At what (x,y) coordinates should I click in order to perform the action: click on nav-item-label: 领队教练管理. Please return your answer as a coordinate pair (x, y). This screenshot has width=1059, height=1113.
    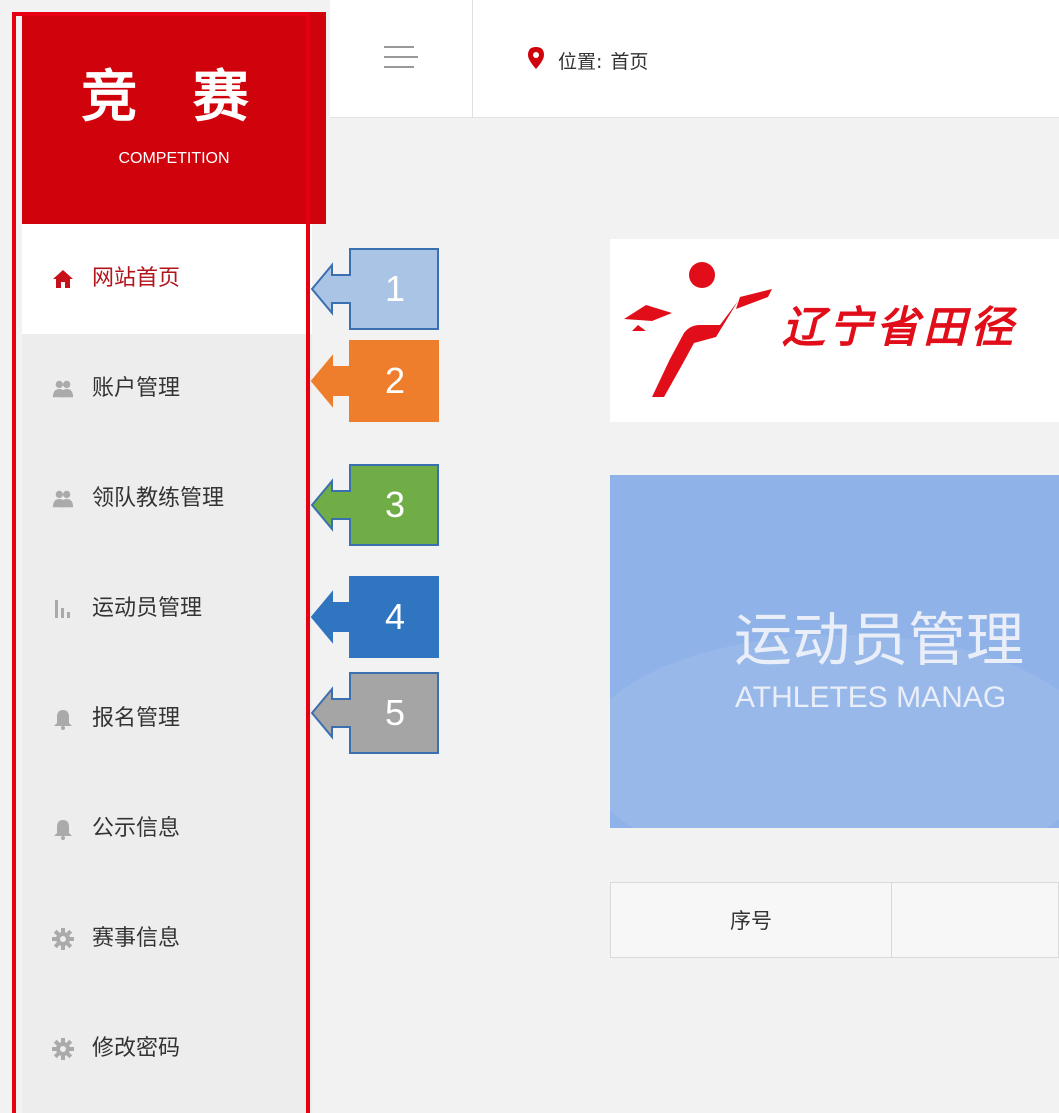
    Looking at the image, I should click on (158, 498).